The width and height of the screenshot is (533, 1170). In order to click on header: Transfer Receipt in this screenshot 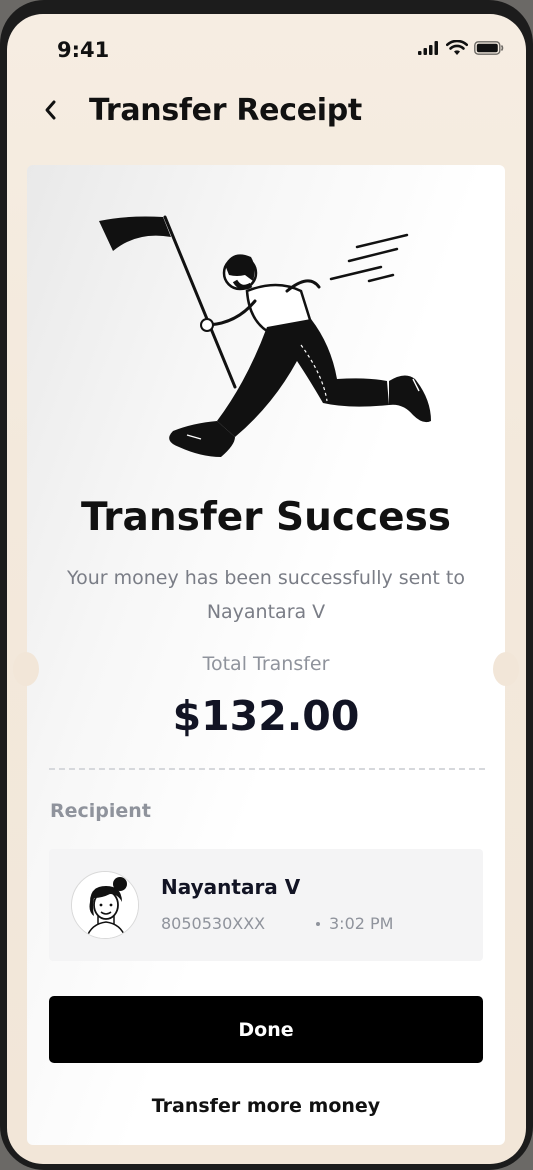, I will do `click(266, 114)`.